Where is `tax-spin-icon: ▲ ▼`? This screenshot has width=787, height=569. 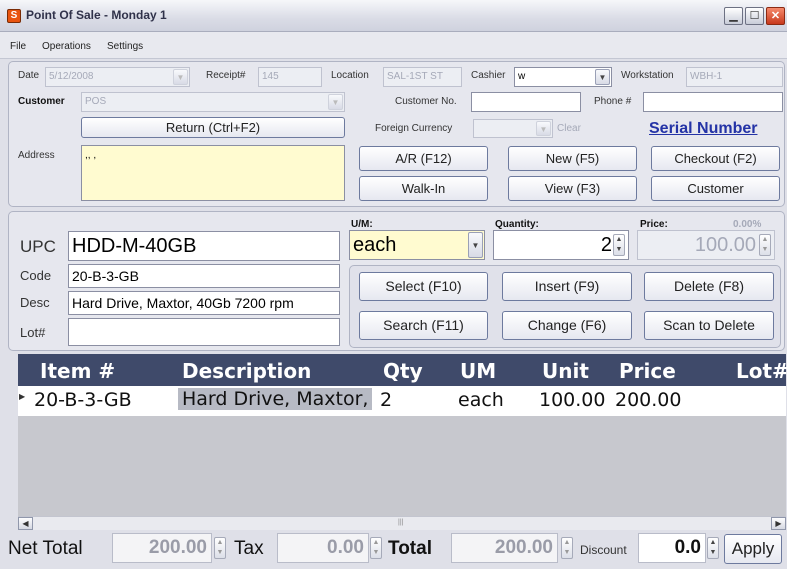
tax-spin-icon: ▲ ▼ is located at coordinates (376, 548).